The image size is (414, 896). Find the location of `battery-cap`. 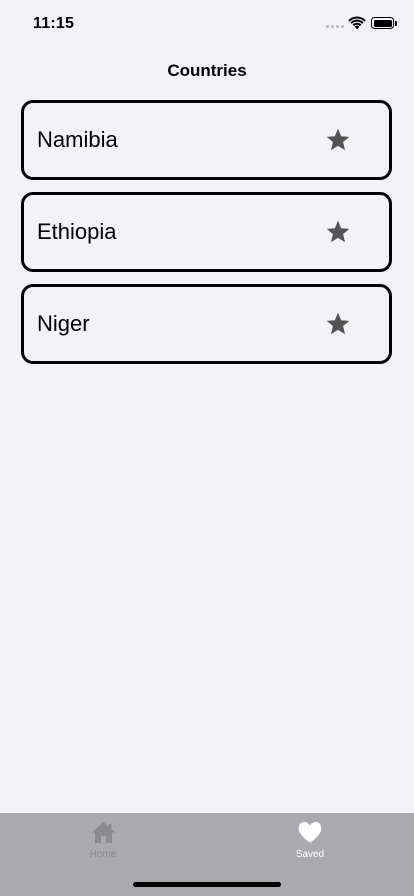

battery-cap is located at coordinates (396, 23).